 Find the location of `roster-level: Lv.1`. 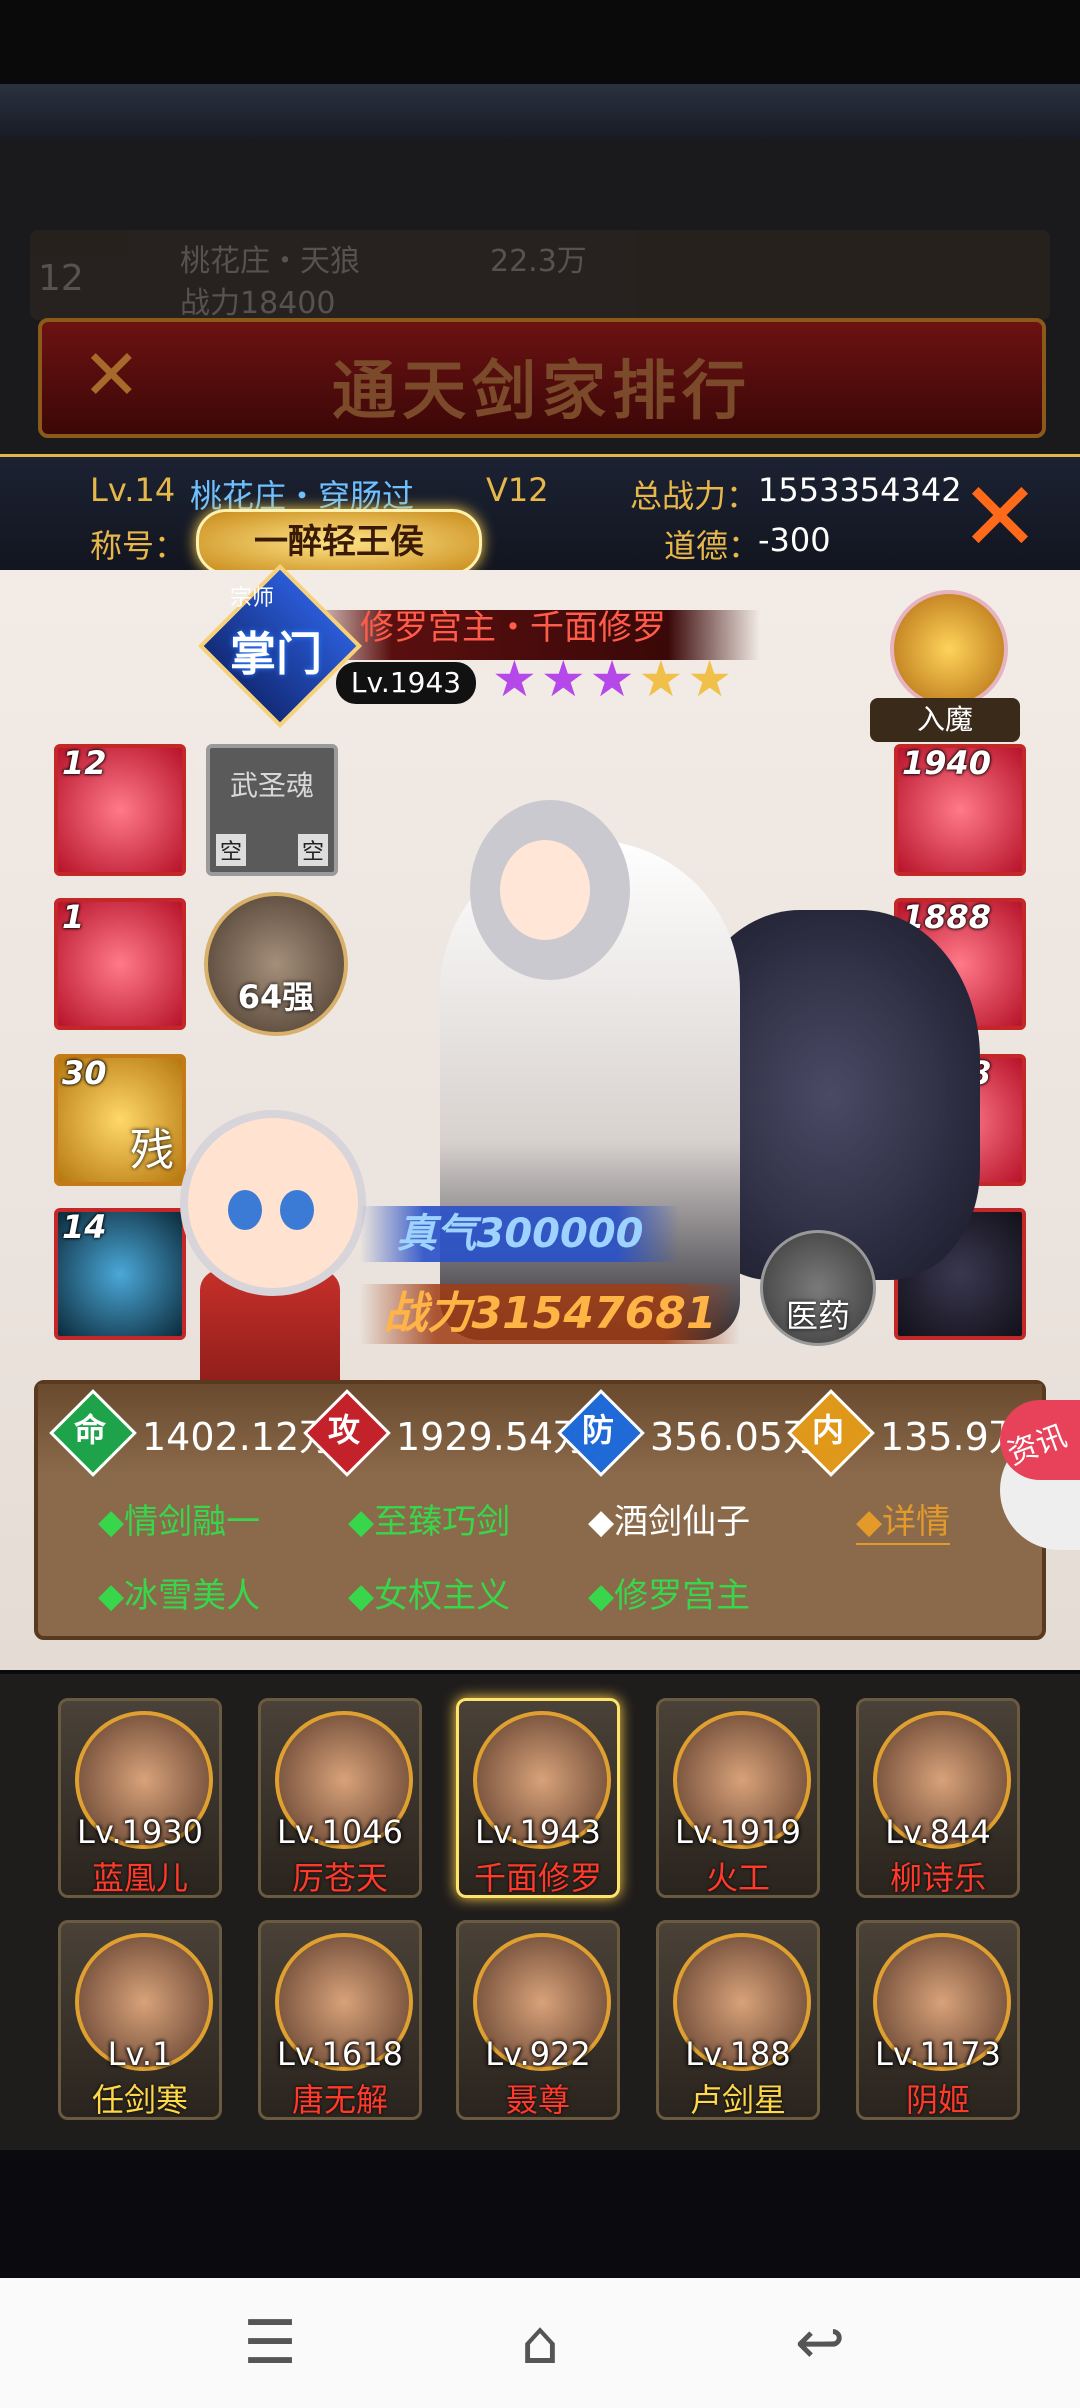

roster-level: Lv.1 is located at coordinates (140, 2054).